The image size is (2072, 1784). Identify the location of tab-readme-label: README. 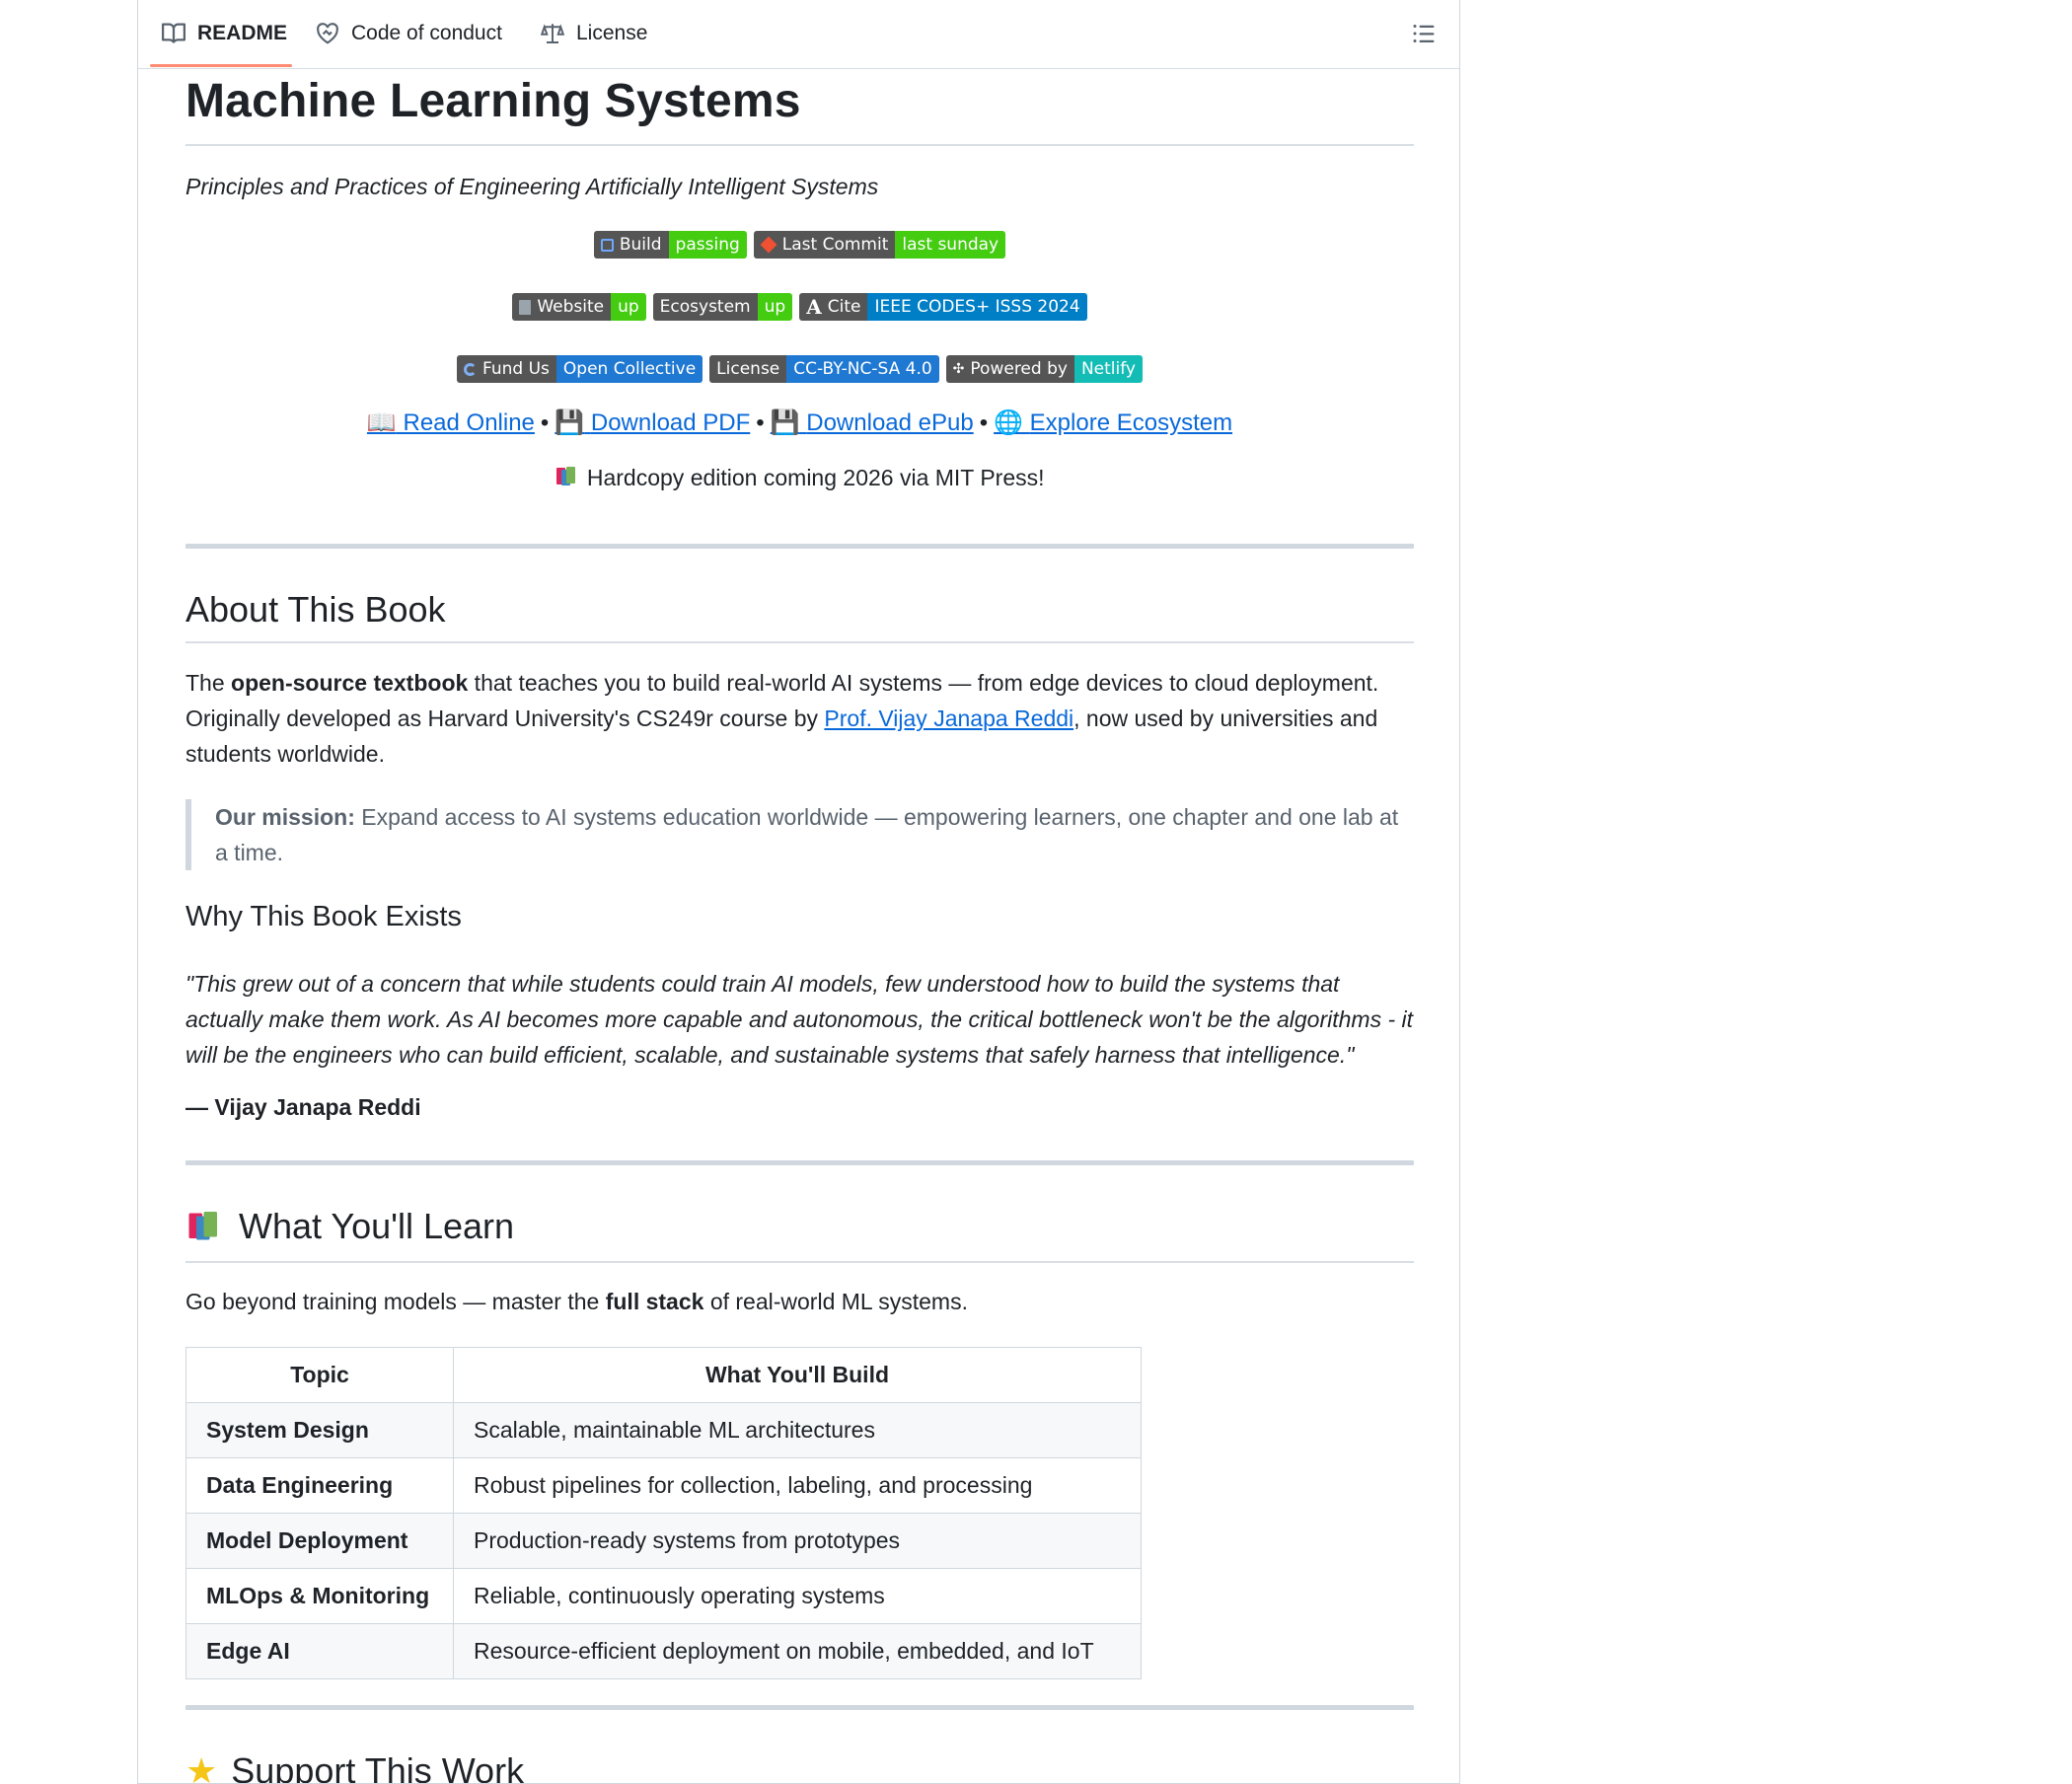
(243, 33).